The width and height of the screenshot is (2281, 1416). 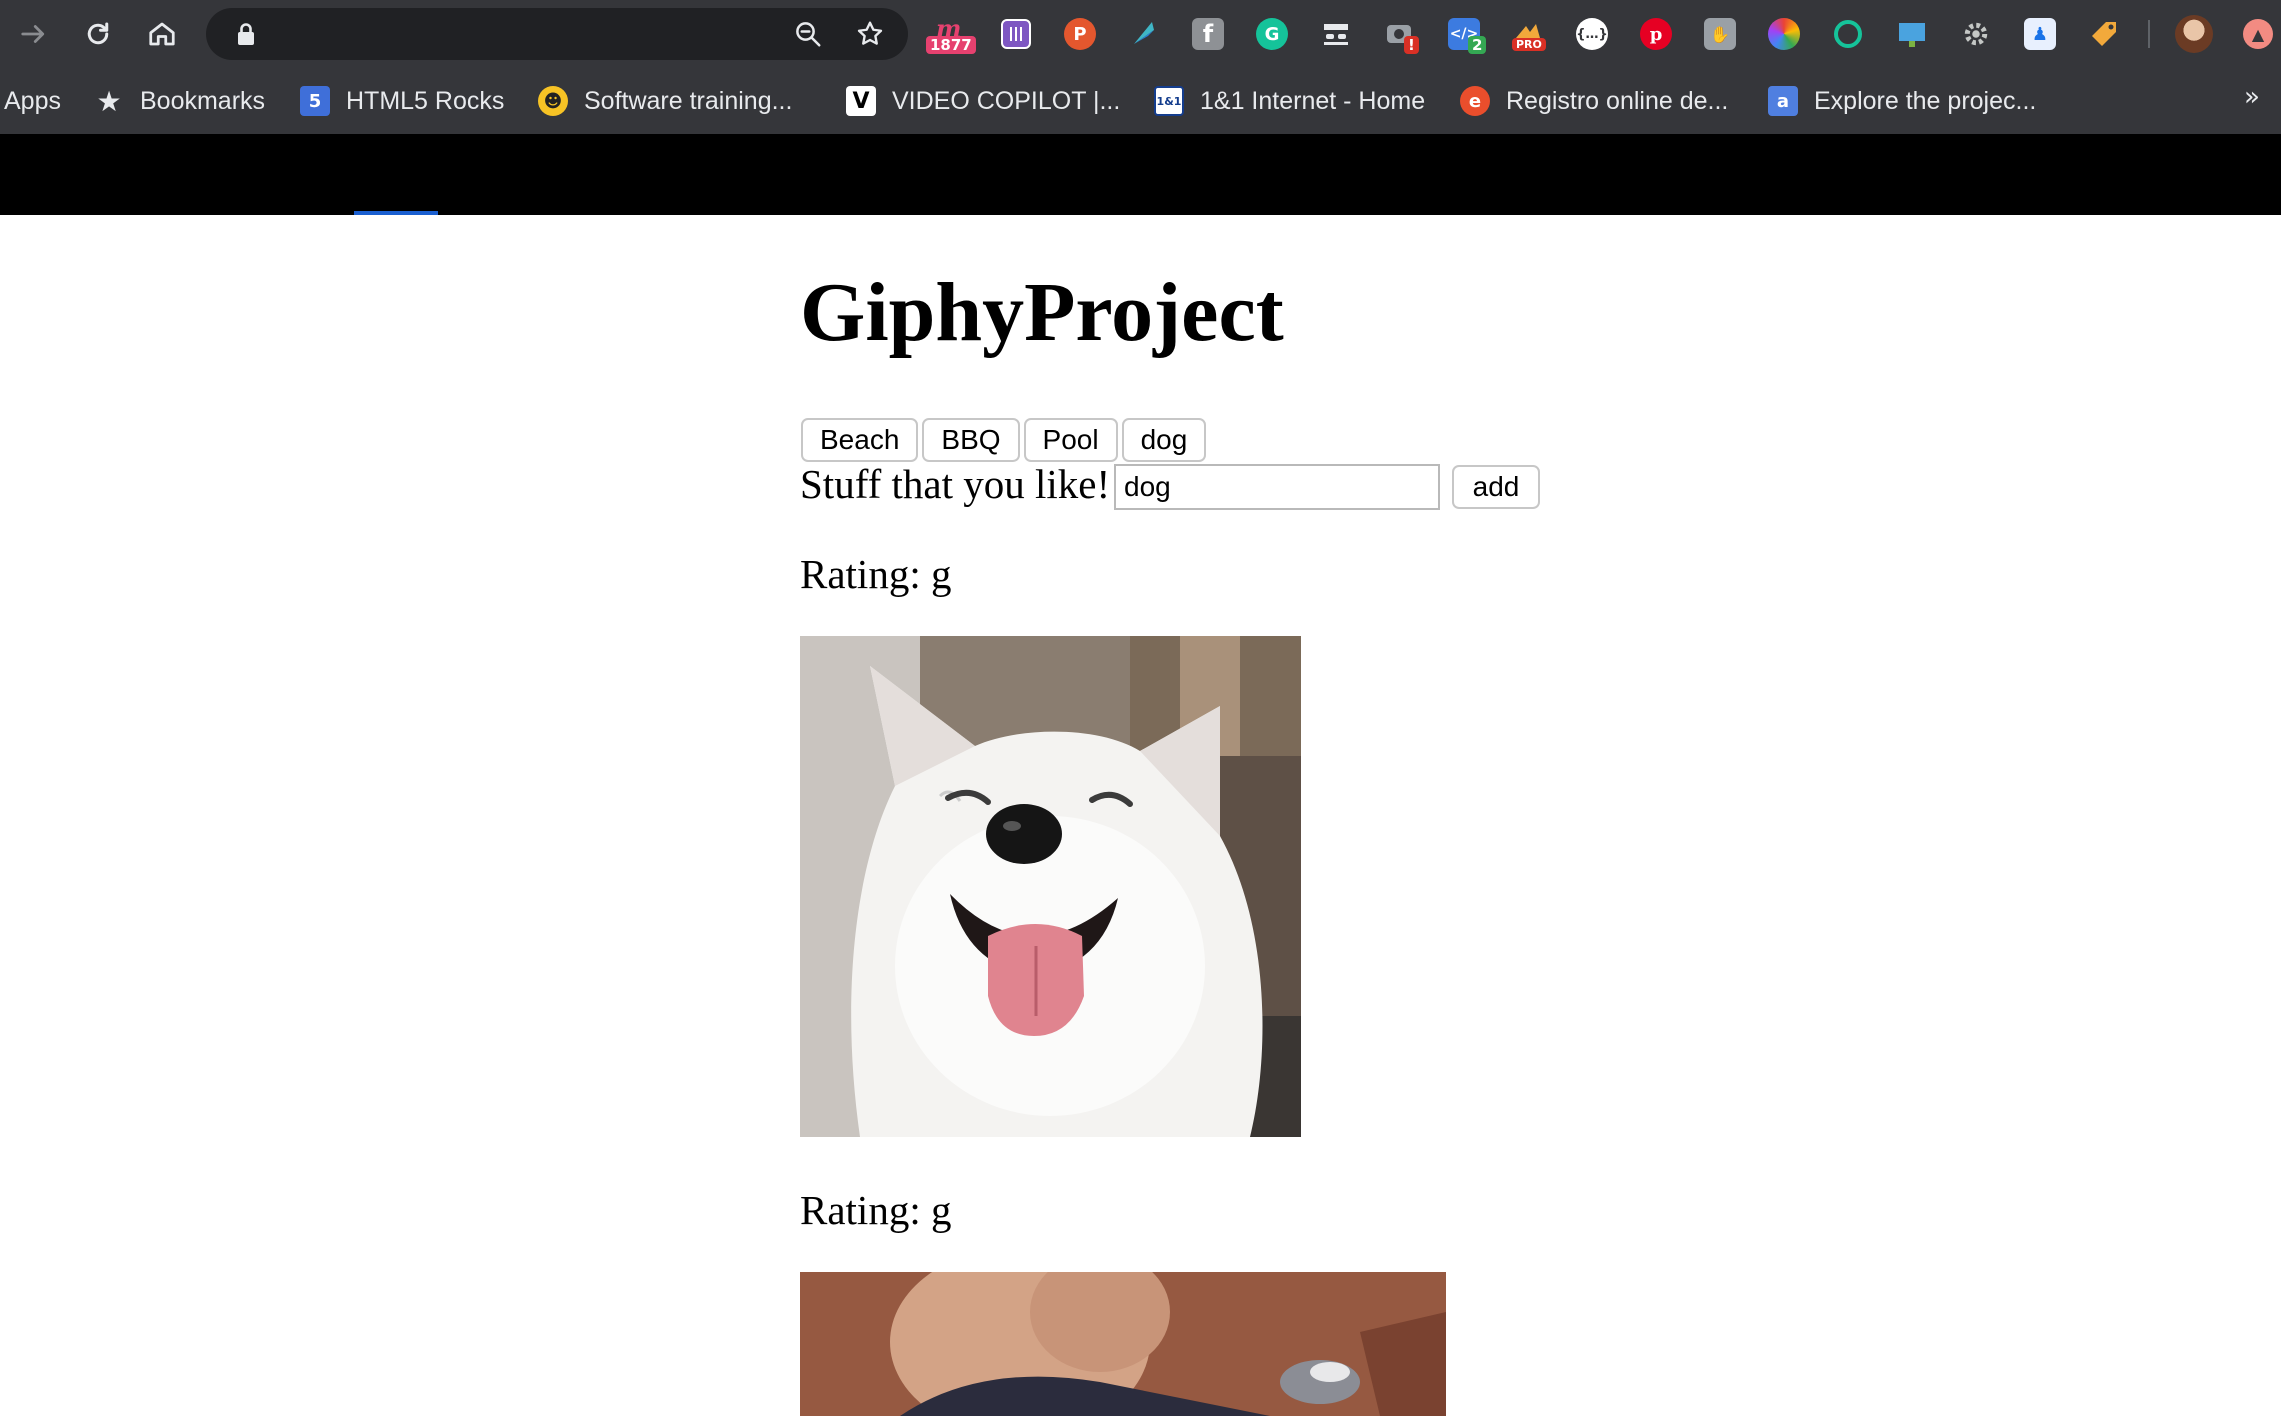 I want to click on bookmark-apps: Apps, so click(x=32, y=101).